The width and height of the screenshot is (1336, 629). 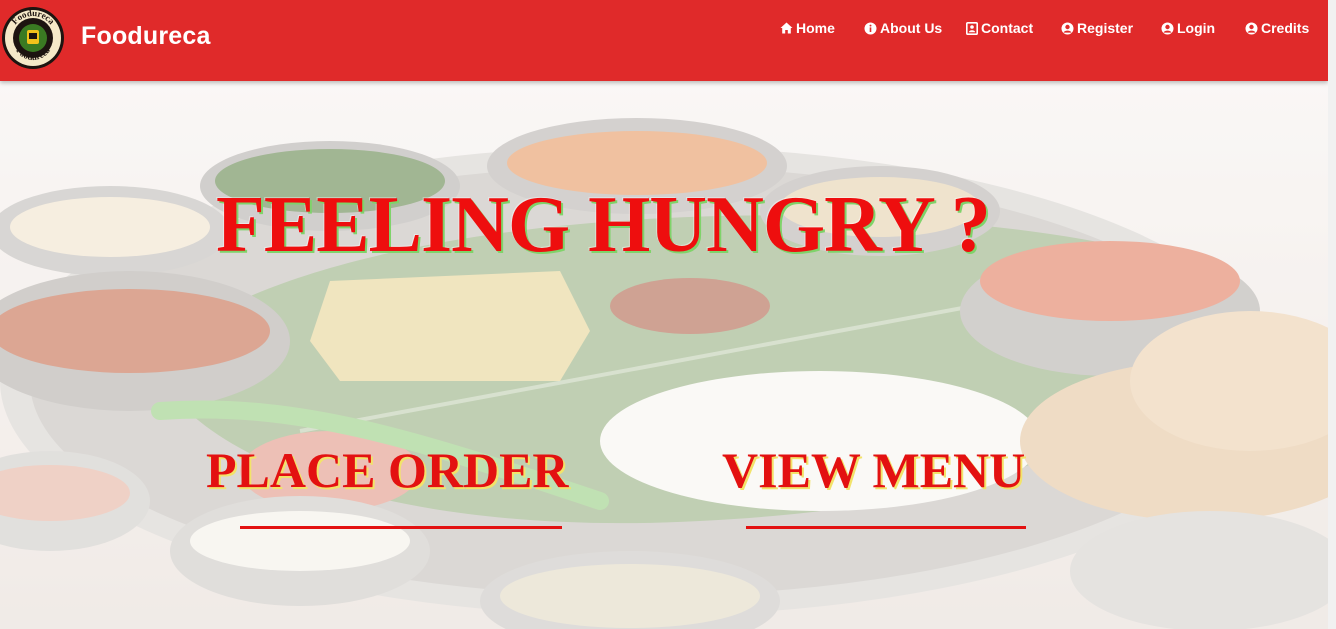 What do you see at coordinates (401, 527) in the screenshot?
I see `place-order-underline` at bounding box center [401, 527].